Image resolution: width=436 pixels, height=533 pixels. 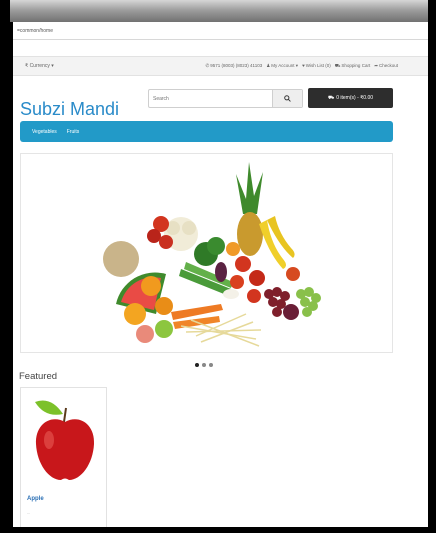 What do you see at coordinates (35, 31) in the screenshot?
I see `url-text: =common/home` at bounding box center [35, 31].